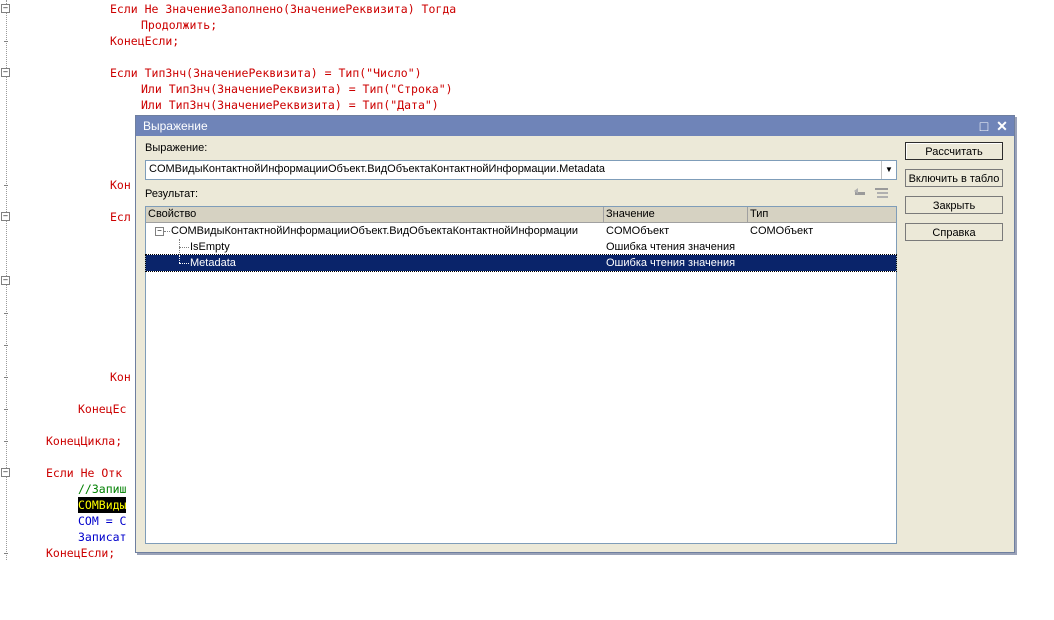  What do you see at coordinates (860, 194) in the screenshot?
I see `collapse-icon` at bounding box center [860, 194].